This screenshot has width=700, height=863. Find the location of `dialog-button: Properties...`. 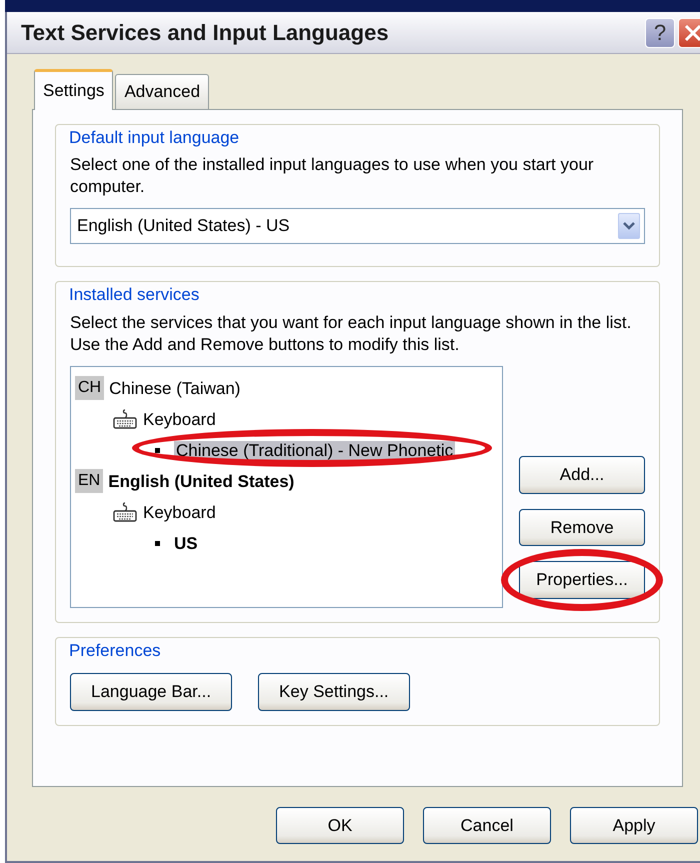

dialog-button: Properties... is located at coordinates (582, 580).